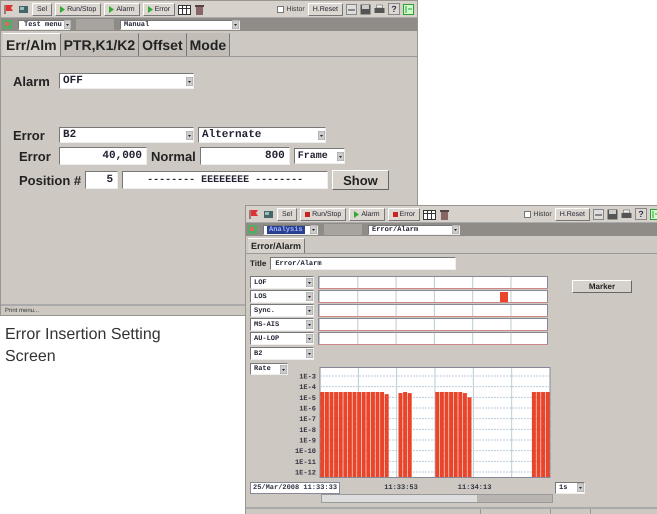 Image resolution: width=657 pixels, height=514 pixels. What do you see at coordinates (258, 263) in the screenshot?
I see `title-label: Title` at bounding box center [258, 263].